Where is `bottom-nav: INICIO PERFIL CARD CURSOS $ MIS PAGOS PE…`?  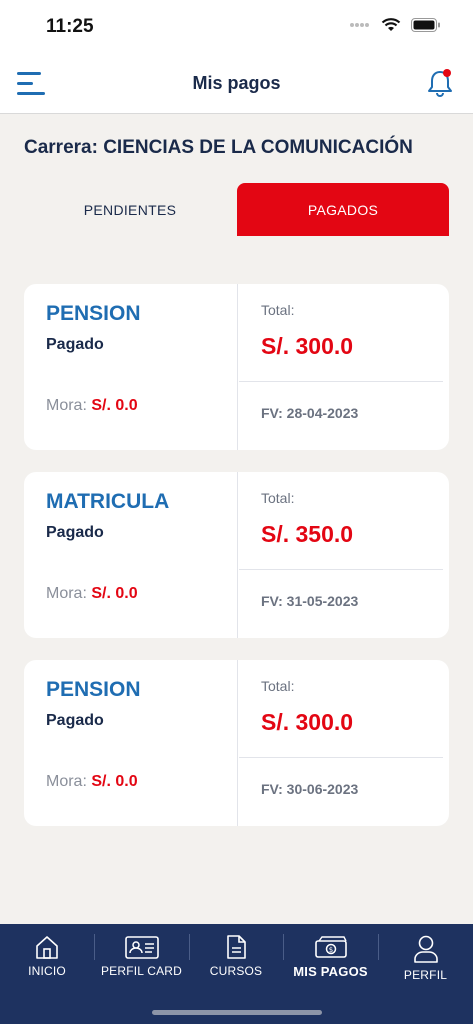
bottom-nav: INICIO PERFIL CARD CURSOS $ MIS PAGOS PE… is located at coordinates (236, 974).